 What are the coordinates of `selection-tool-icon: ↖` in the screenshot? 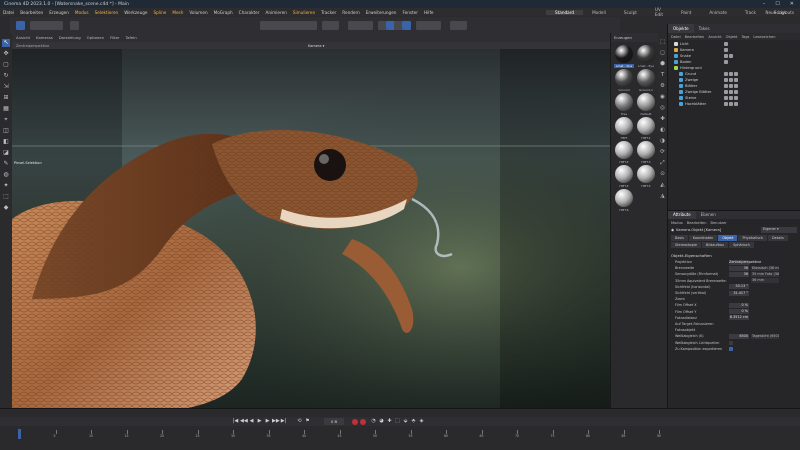 It's located at (6, 43).